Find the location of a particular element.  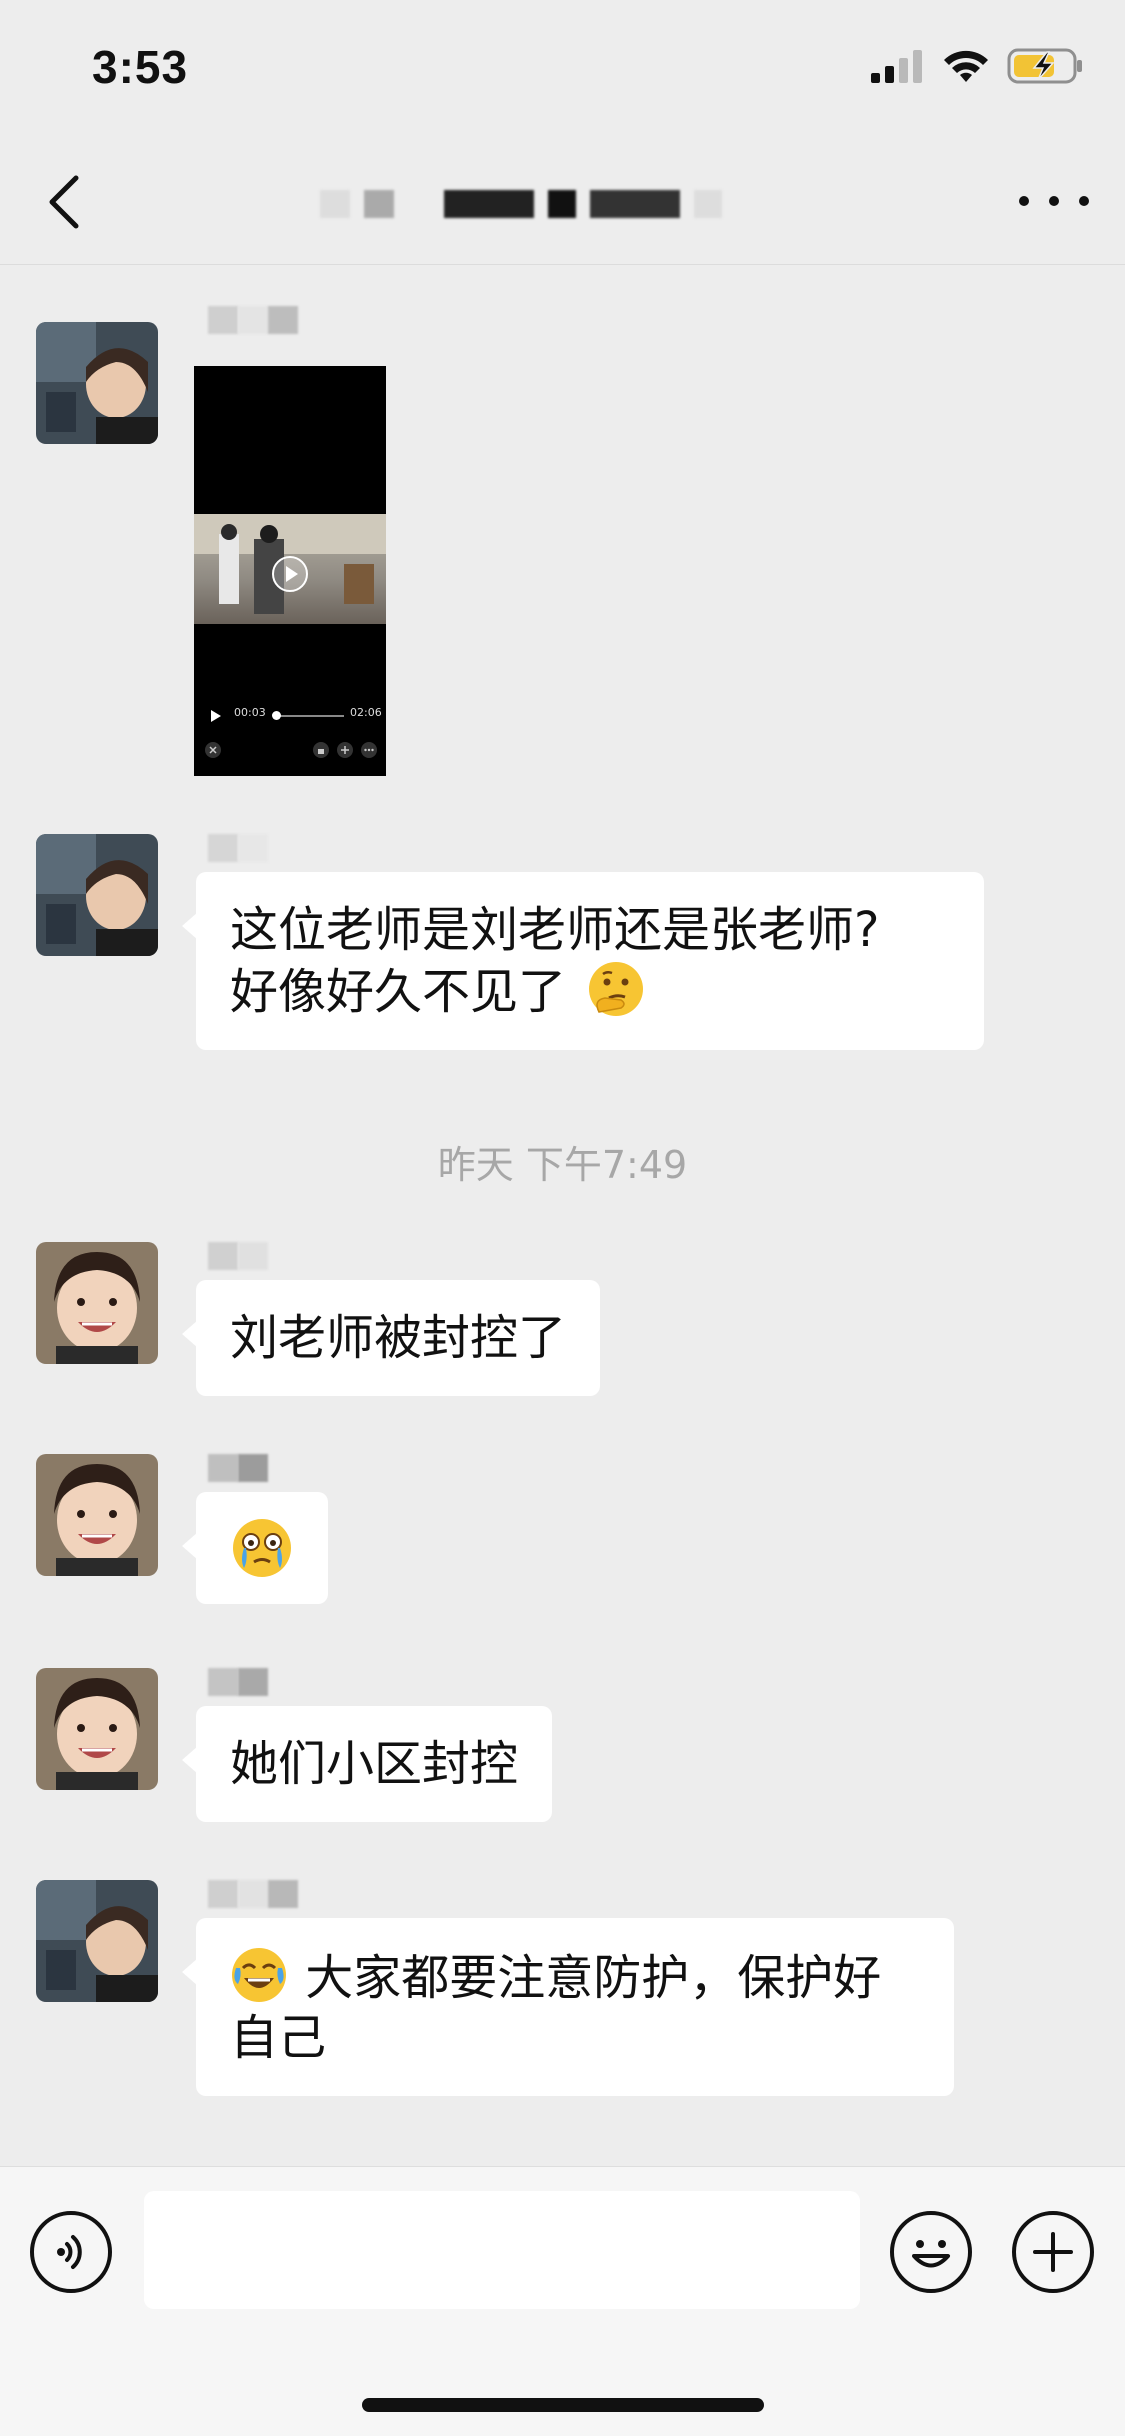

close-icon is located at coordinates (213, 750).